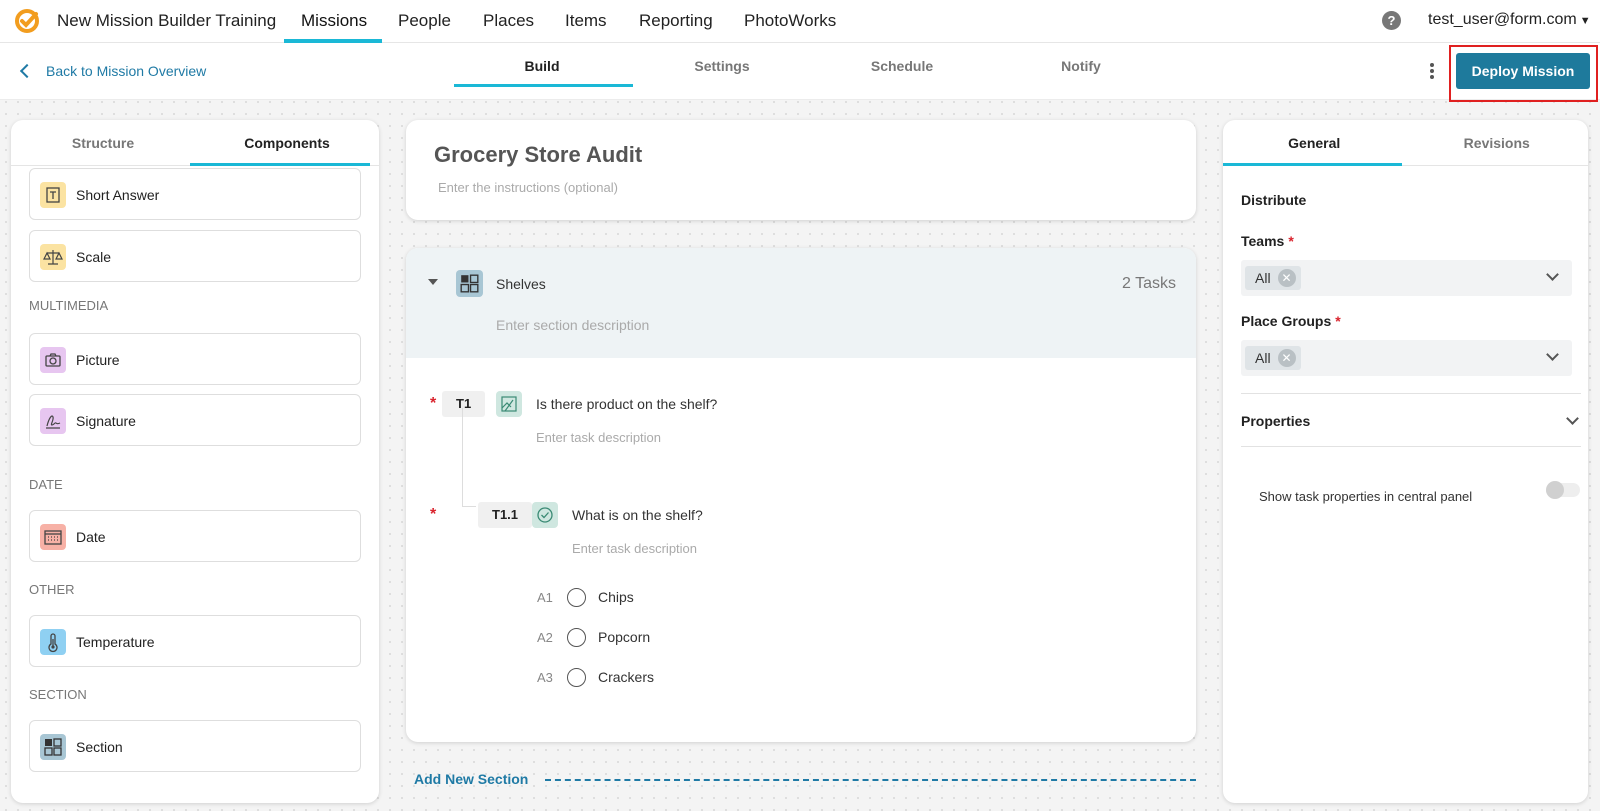 This screenshot has width=1600, height=811. What do you see at coordinates (508, 21) in the screenshot?
I see `nav-places: Places` at bounding box center [508, 21].